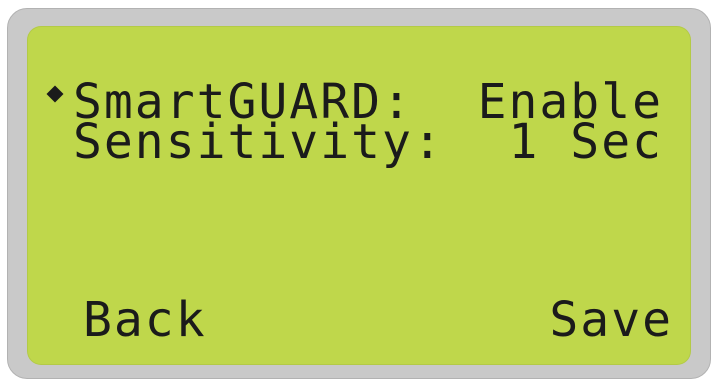 This screenshot has width=718, height=388. Describe the element at coordinates (145, 320) in the screenshot. I see `back-softkey: Back` at that location.